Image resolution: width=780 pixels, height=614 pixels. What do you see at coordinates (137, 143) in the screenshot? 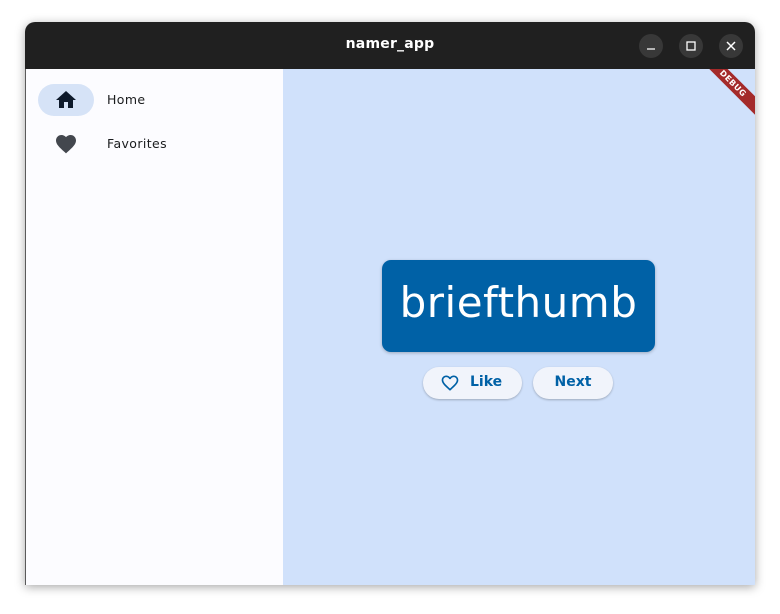
I see `nav-item-label: Favorites` at bounding box center [137, 143].